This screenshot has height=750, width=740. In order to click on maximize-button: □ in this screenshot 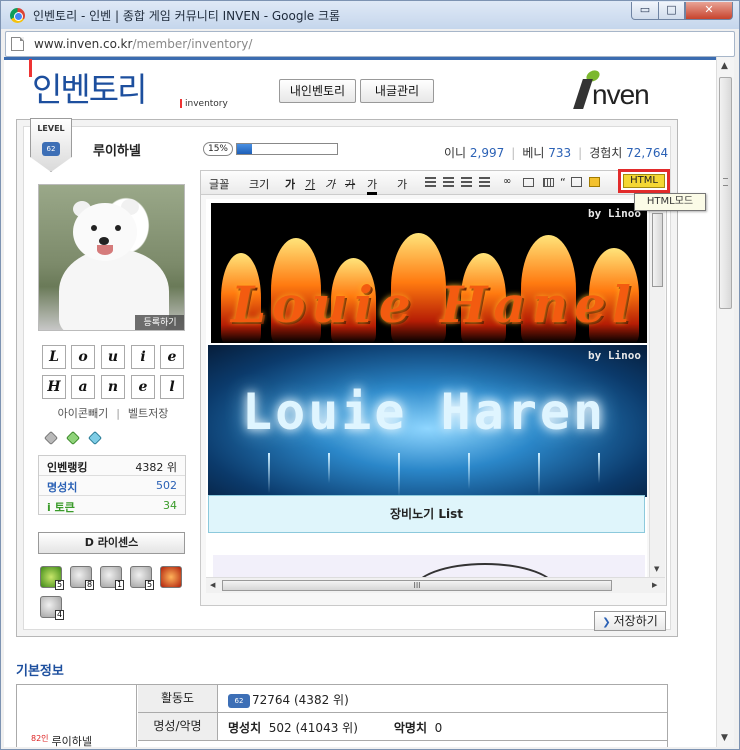, I will do `click(671, 11)`.